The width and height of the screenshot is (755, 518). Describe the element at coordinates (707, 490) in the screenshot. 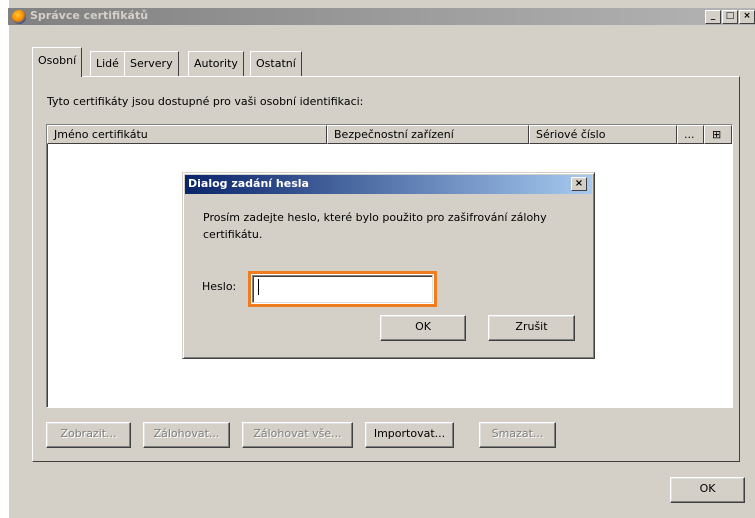

I see `ok-button: OK` at that location.